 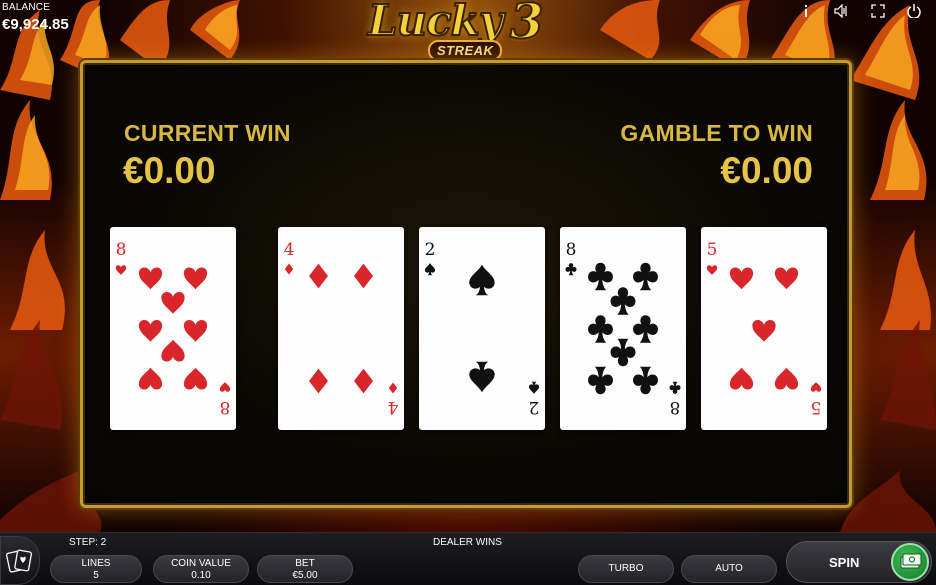 I want to click on card-face: 44, so click(x=341, y=328).